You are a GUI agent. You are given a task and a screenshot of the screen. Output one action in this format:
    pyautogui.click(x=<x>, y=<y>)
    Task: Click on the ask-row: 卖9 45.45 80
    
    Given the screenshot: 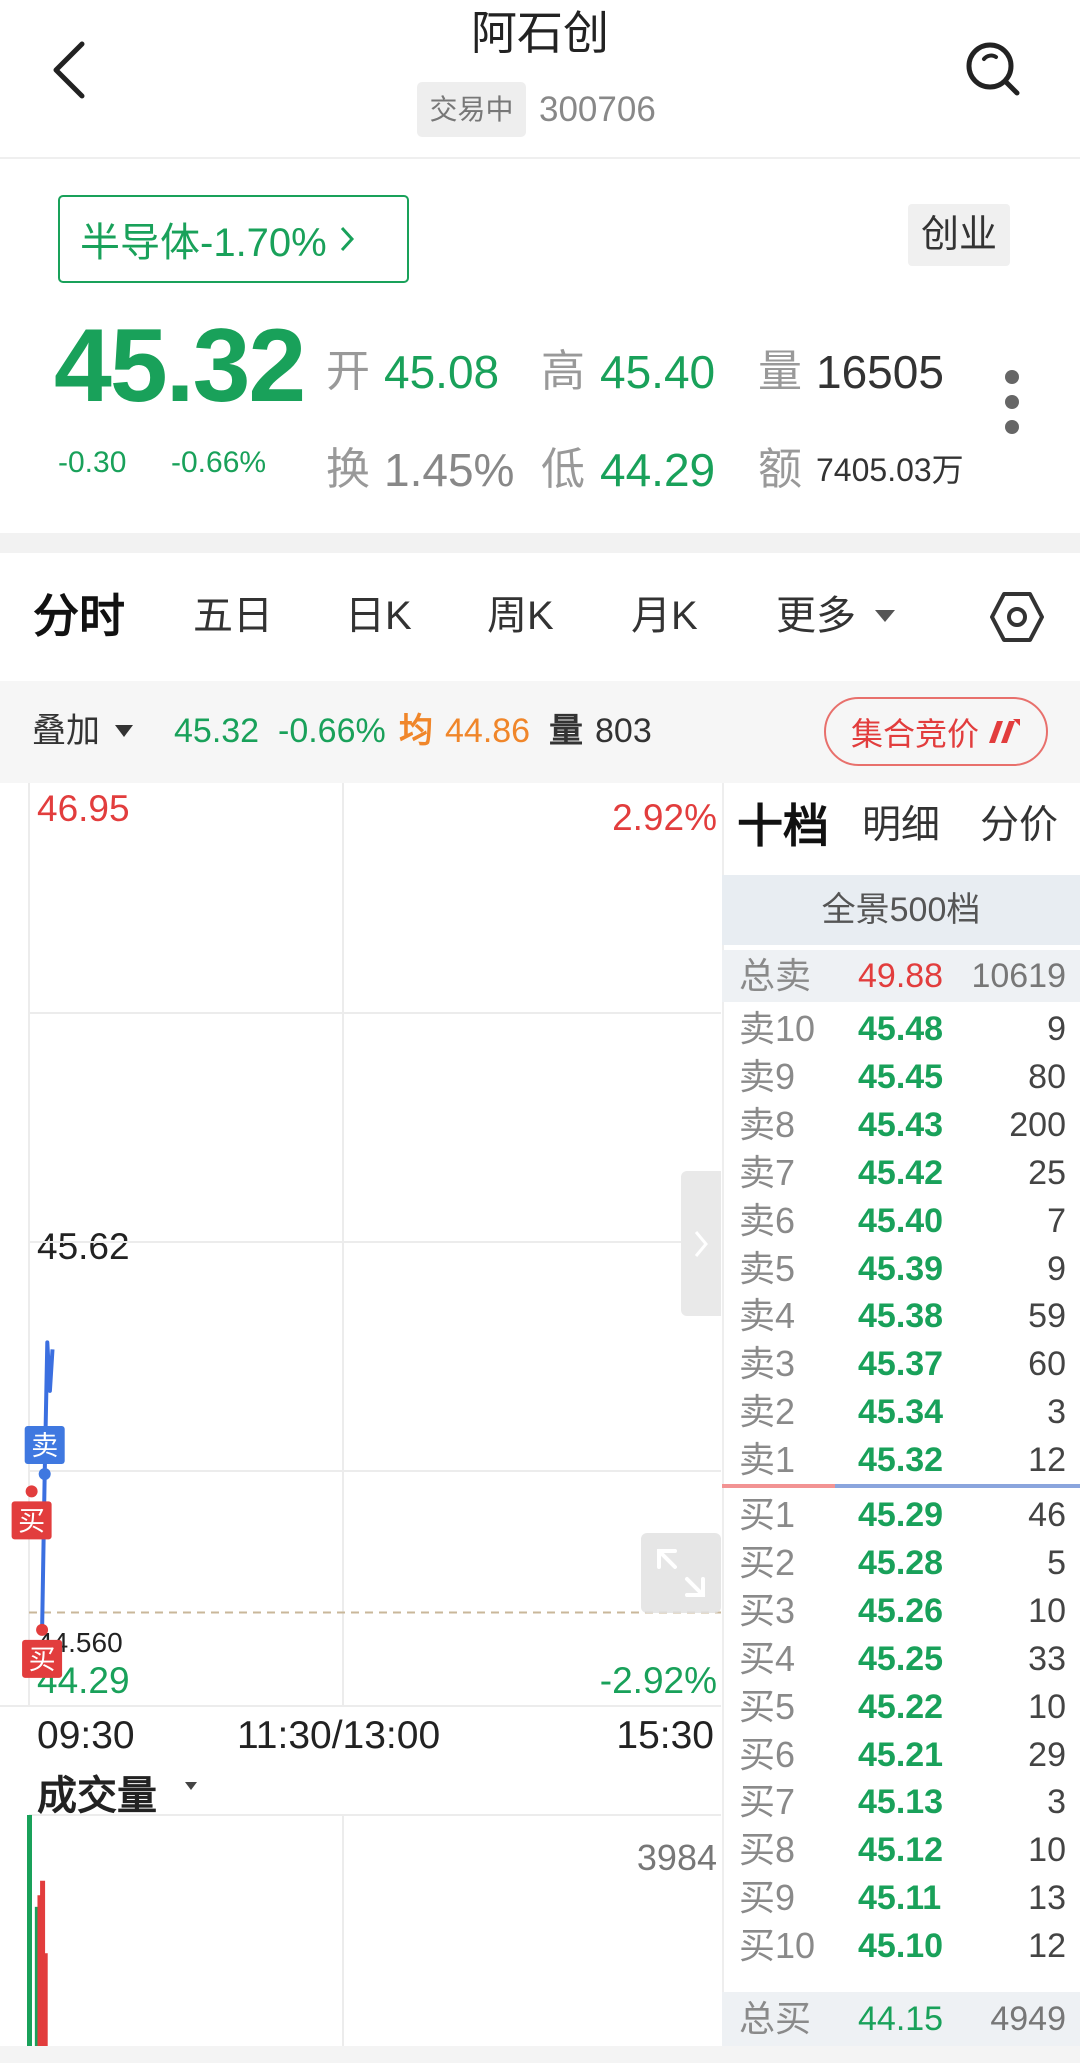 What is the action you would take?
    pyautogui.click(x=901, y=1077)
    